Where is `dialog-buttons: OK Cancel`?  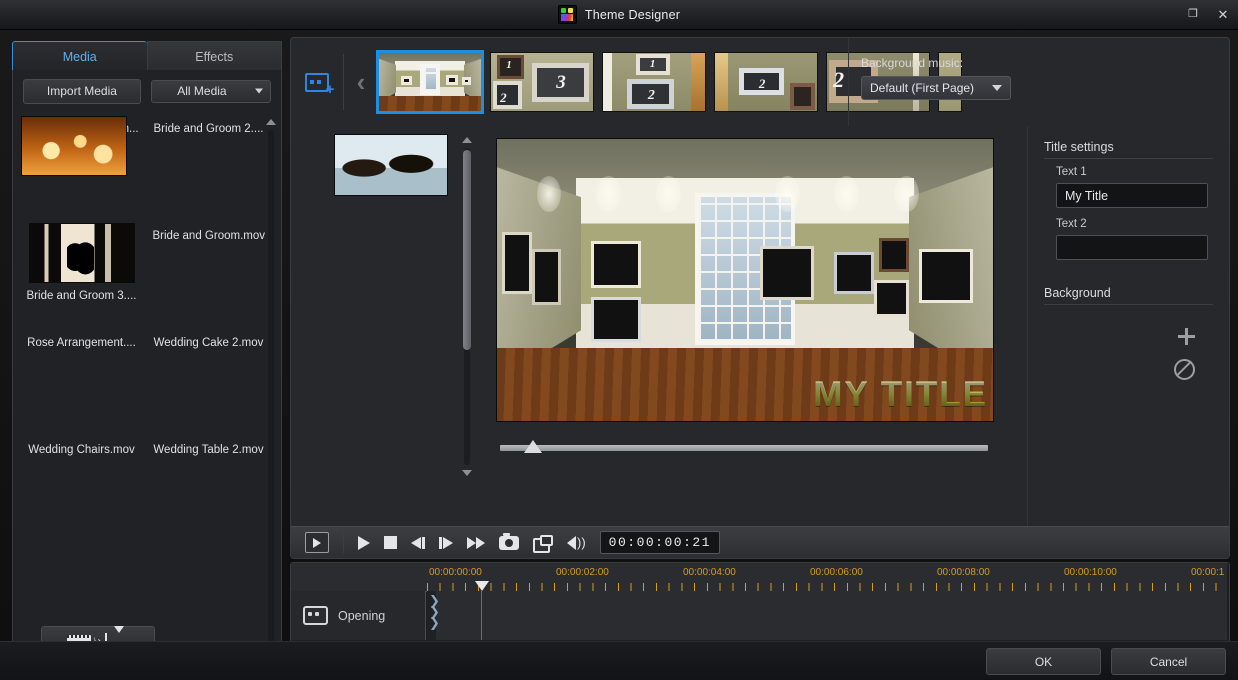 dialog-buttons: OK Cancel is located at coordinates (1106, 661).